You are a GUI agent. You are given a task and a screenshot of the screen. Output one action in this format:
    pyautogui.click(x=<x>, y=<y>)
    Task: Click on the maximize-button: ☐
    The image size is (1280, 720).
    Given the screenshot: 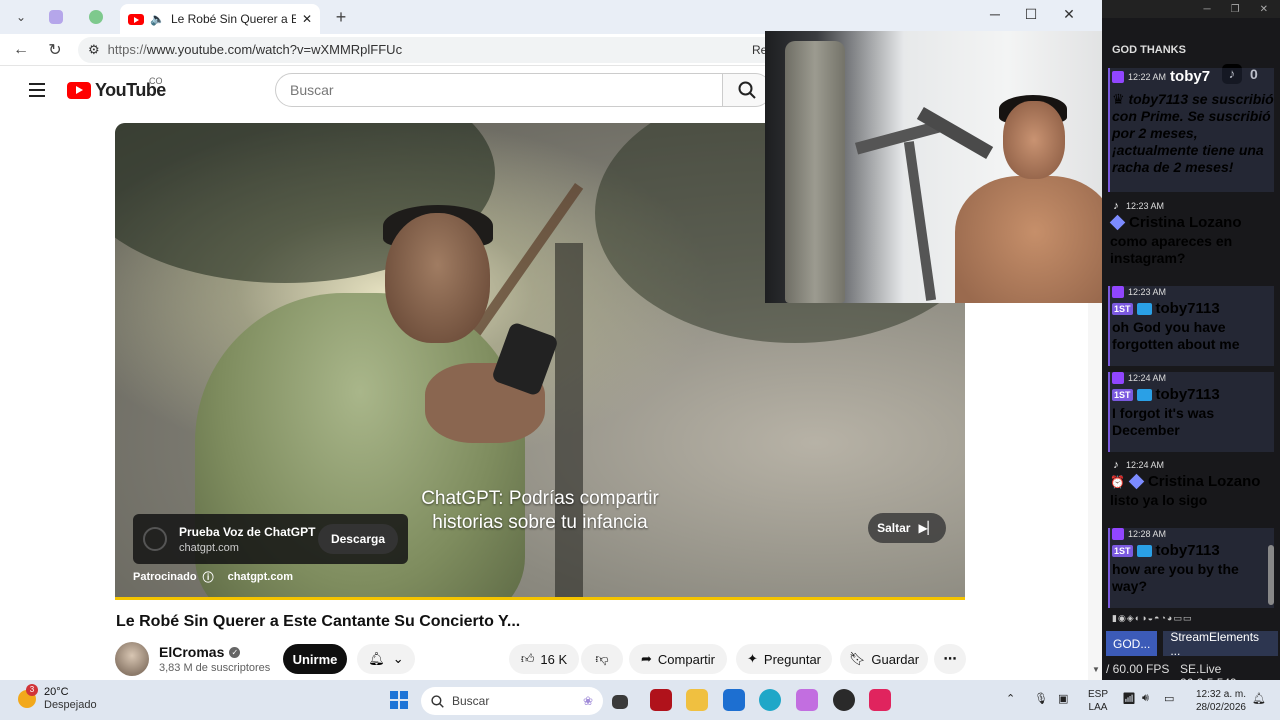 What is the action you would take?
    pyautogui.click(x=1031, y=14)
    